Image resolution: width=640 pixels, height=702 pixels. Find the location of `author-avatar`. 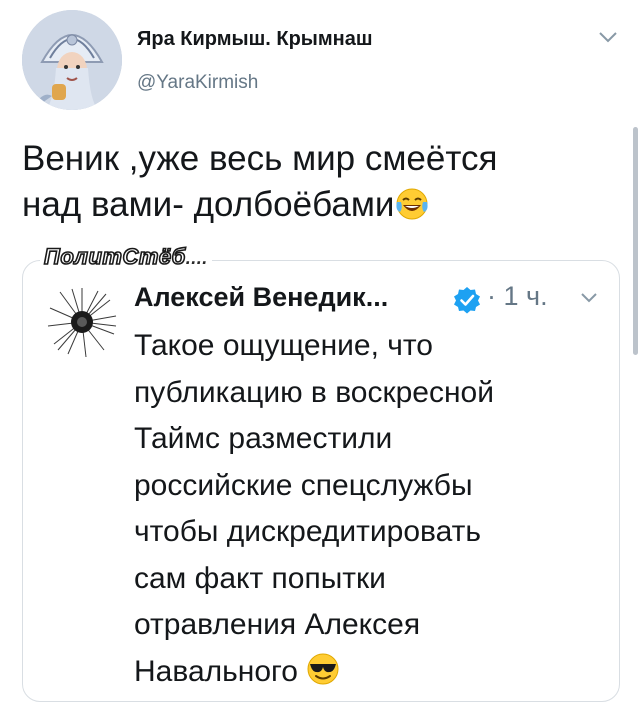

author-avatar is located at coordinates (72, 60).